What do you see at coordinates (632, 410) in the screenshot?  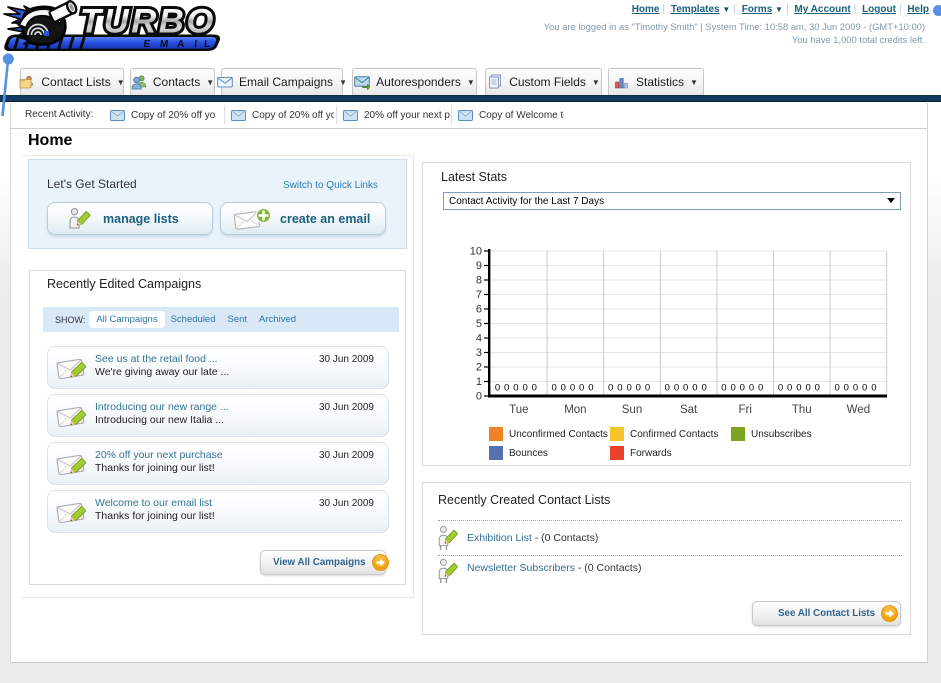 I see `svg-text: Sun` at bounding box center [632, 410].